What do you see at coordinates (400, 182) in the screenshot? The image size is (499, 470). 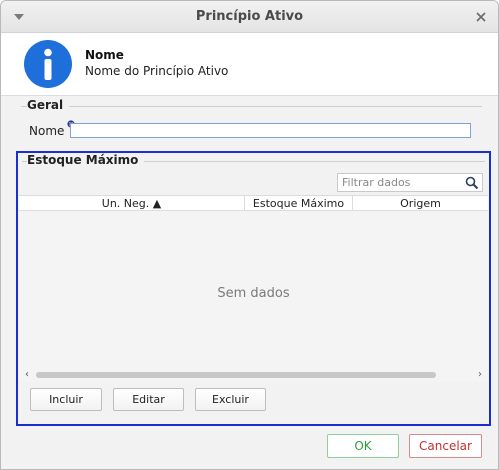 I see `filter-input` at bounding box center [400, 182].